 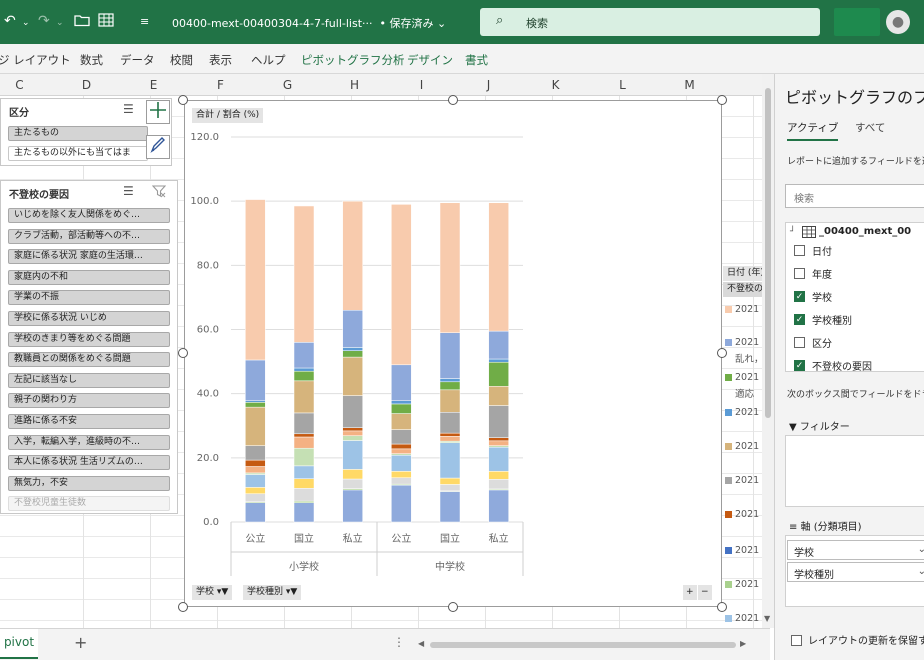 What do you see at coordinates (689, 85) in the screenshot?
I see `column-header-m: M` at bounding box center [689, 85].